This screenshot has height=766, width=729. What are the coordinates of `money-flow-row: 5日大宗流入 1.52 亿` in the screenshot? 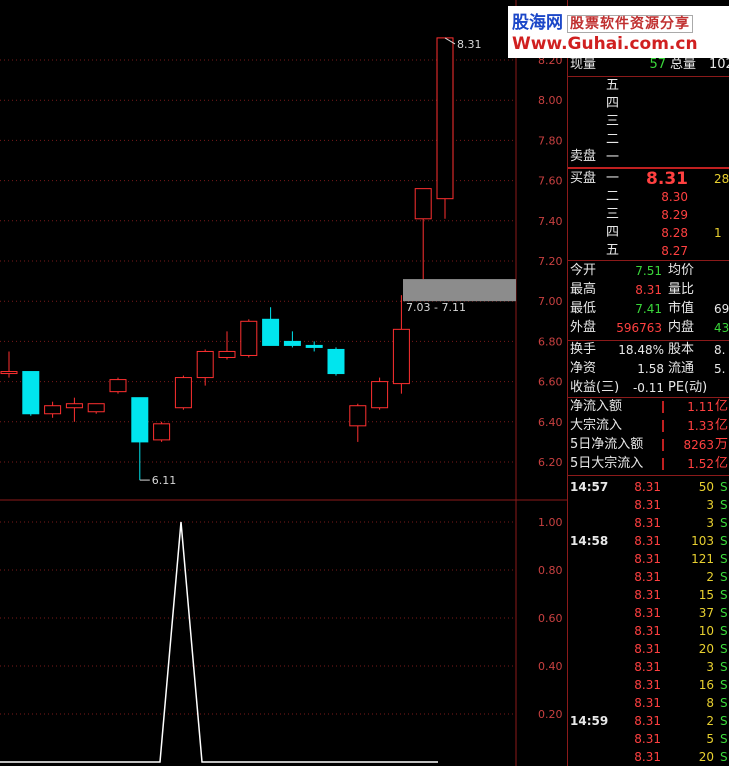 It's located at (648, 464).